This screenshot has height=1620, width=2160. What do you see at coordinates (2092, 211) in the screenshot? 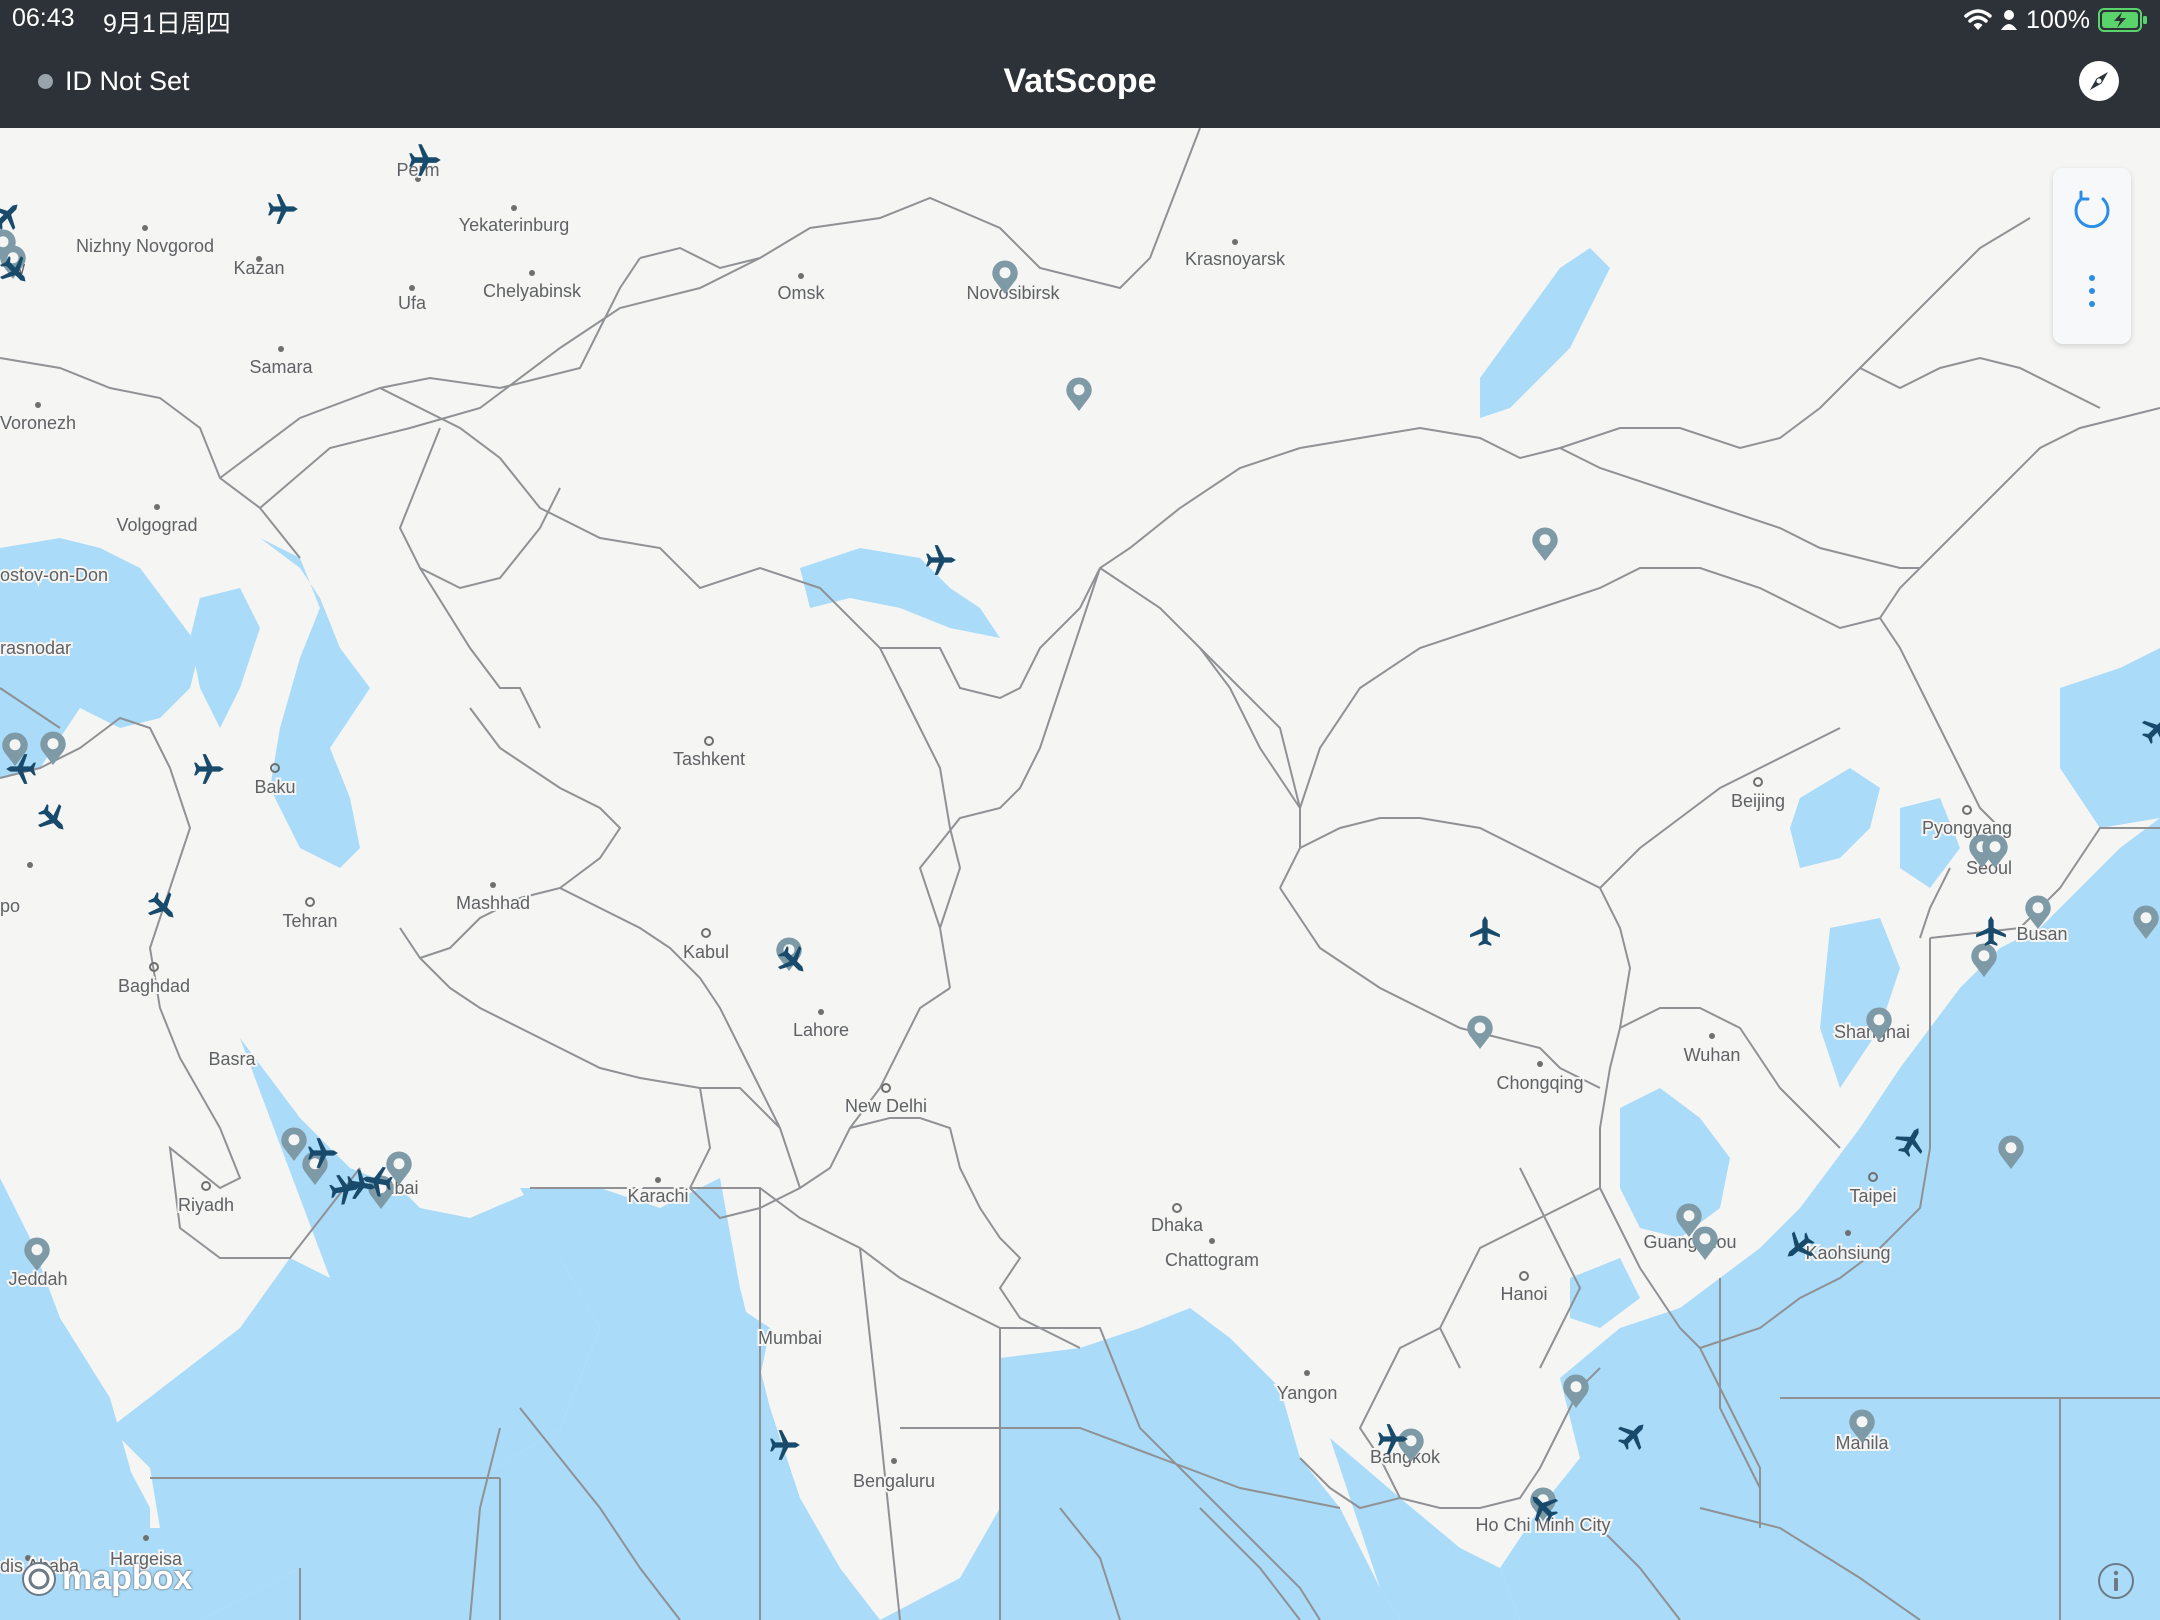
I see `refresh-icon` at bounding box center [2092, 211].